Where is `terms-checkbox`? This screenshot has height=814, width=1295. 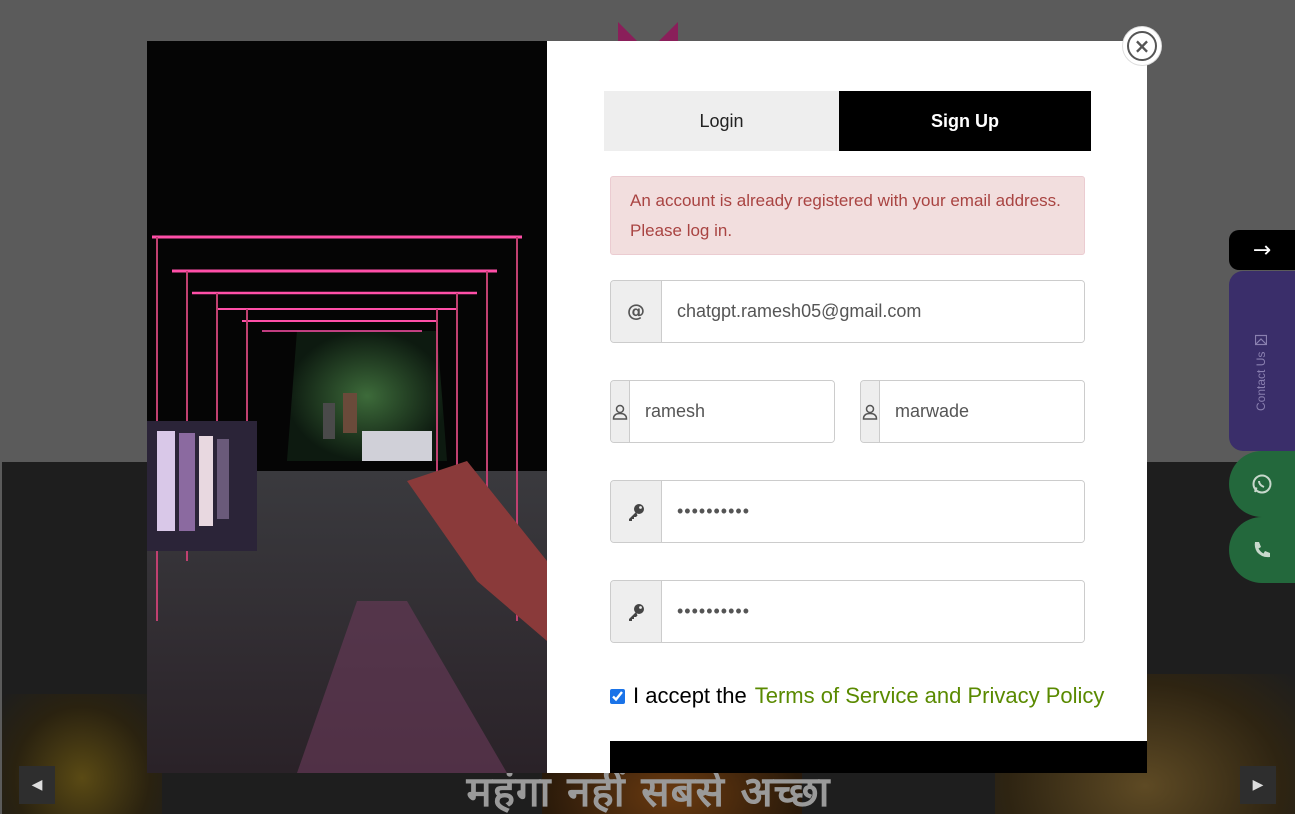
terms-checkbox is located at coordinates (617, 696).